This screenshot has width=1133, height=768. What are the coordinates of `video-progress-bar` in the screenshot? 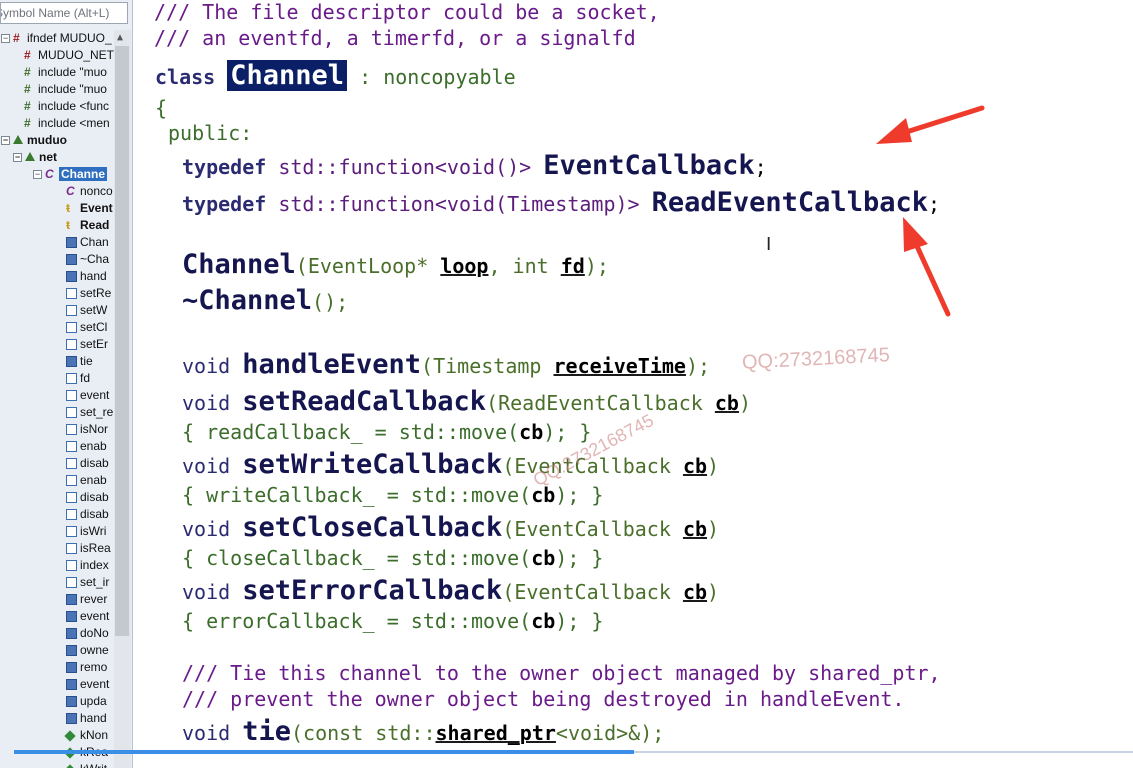 It's located at (324, 752).